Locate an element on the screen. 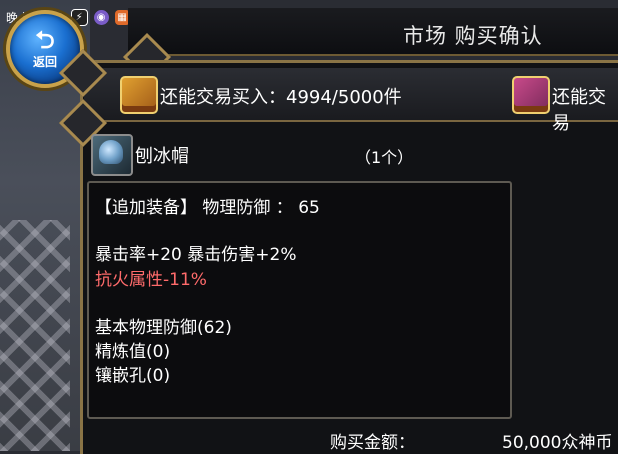 Image resolution: width=618 pixels, height=454 pixels. purchase-amount-value: 50,000众神币 is located at coordinates (557, 443).